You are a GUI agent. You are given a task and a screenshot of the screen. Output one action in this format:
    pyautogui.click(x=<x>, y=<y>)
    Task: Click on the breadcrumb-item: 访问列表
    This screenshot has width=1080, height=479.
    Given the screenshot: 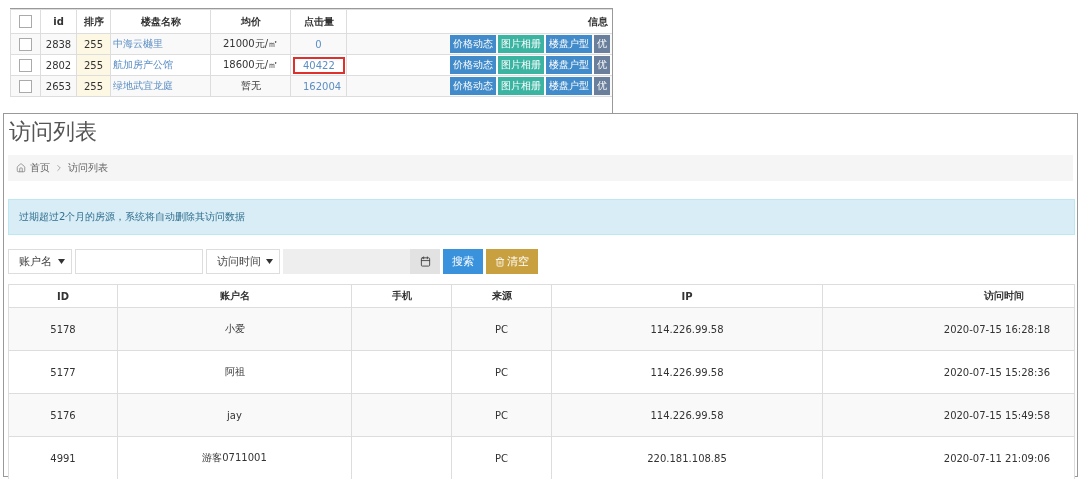 What is the action you would take?
    pyautogui.click(x=88, y=168)
    